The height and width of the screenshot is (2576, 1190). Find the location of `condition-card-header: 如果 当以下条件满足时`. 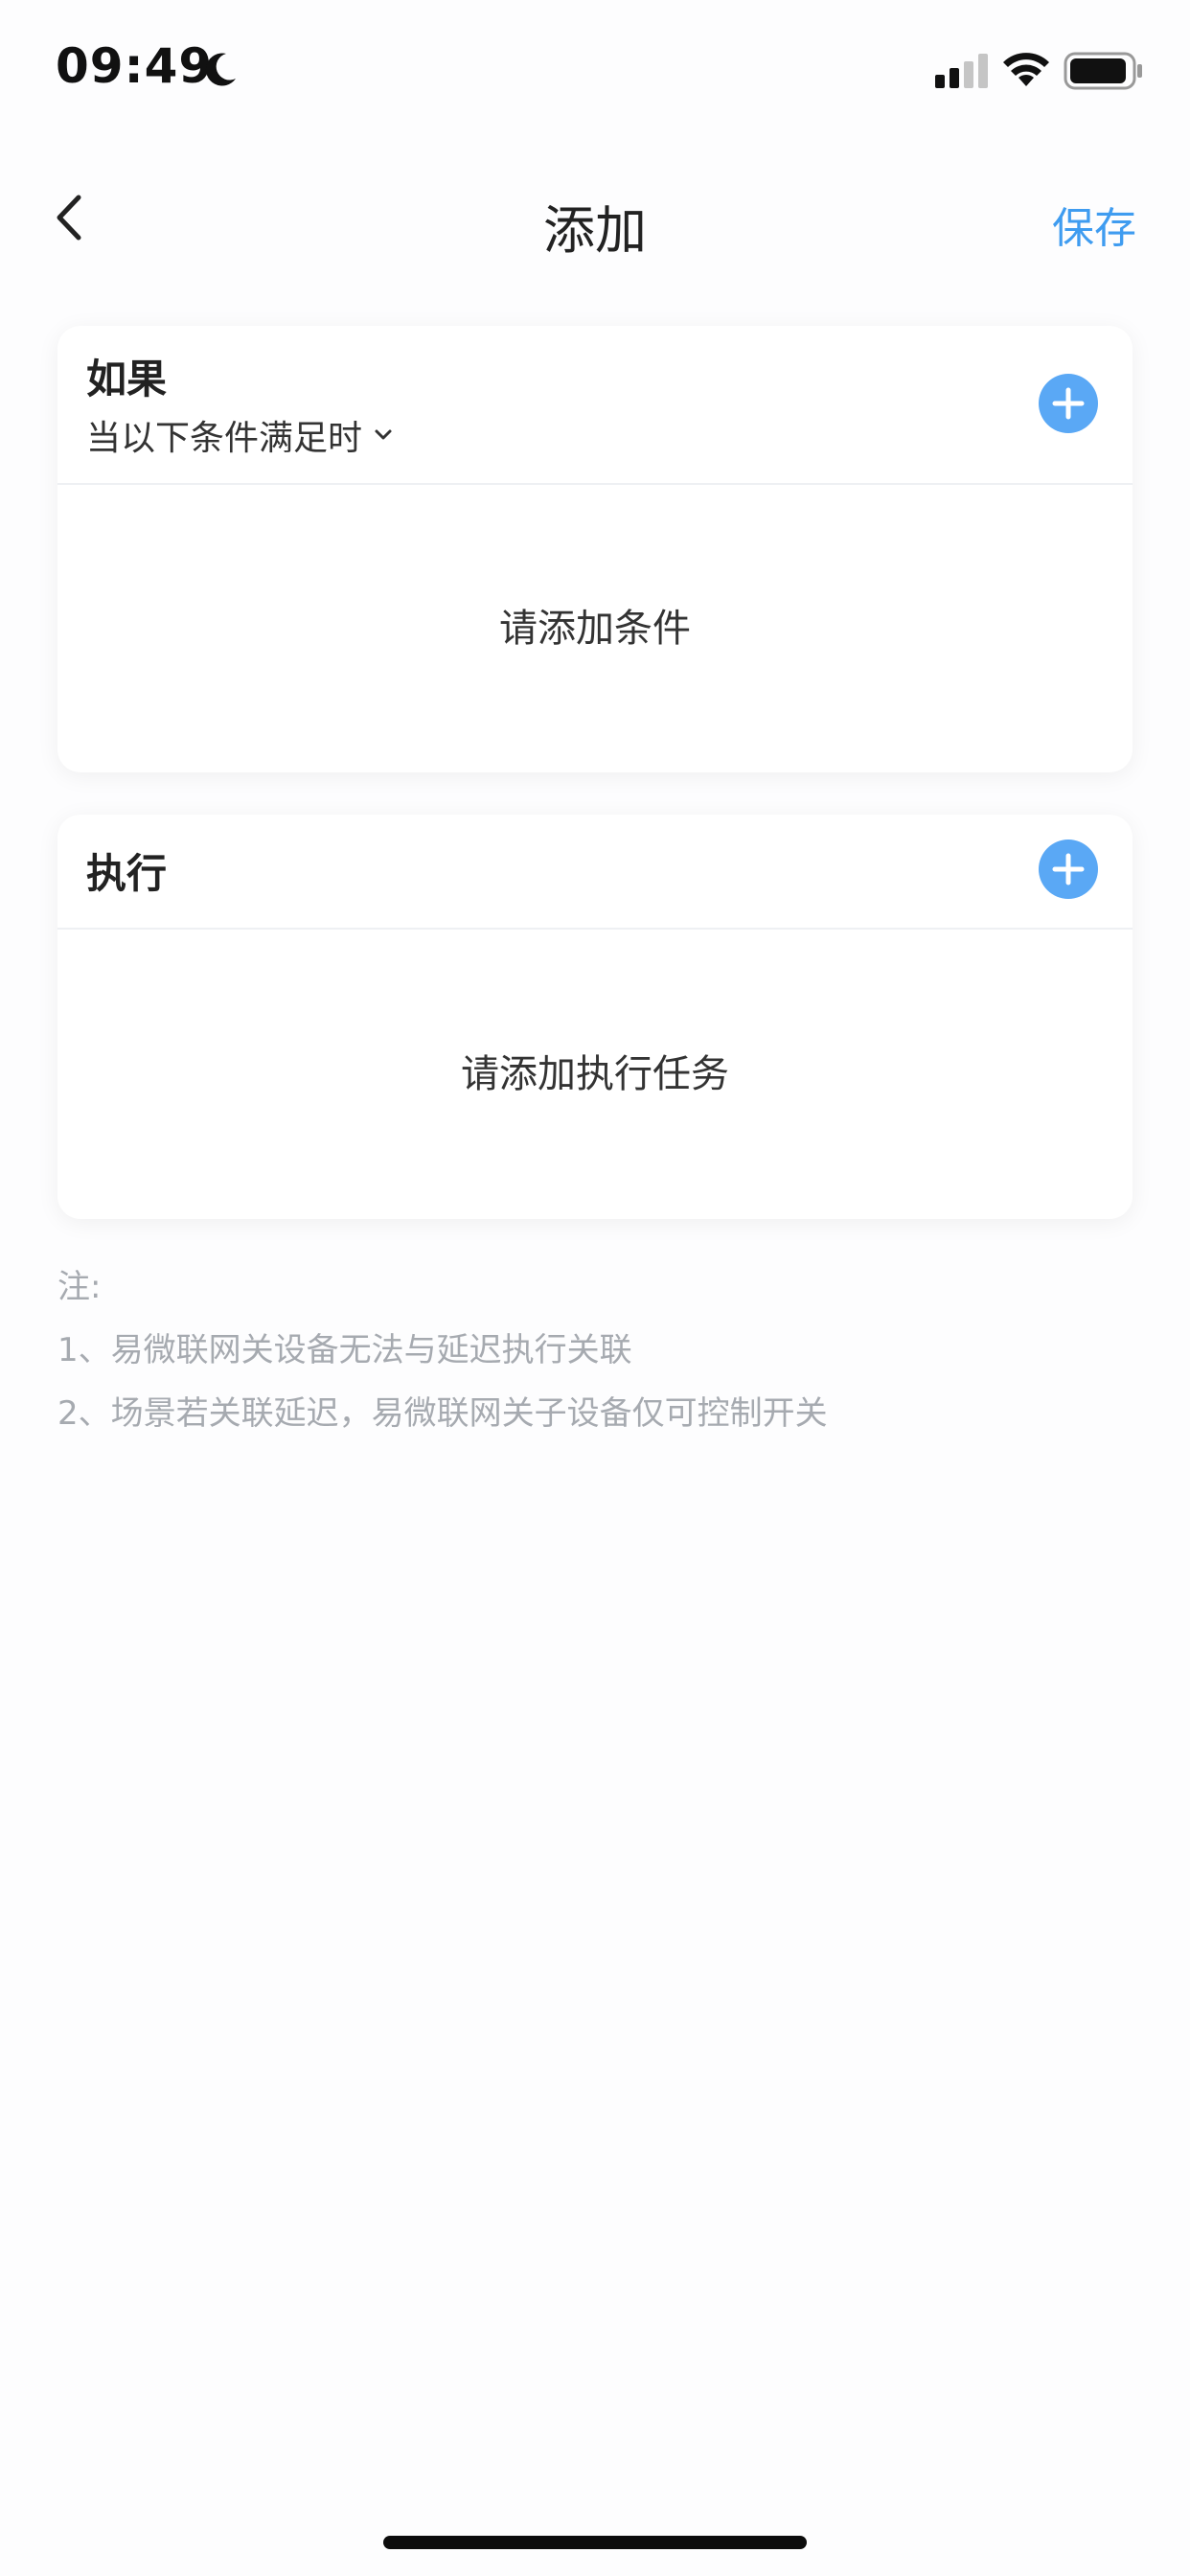

condition-card-header: 如果 当以下条件满足时 is located at coordinates (595, 405).